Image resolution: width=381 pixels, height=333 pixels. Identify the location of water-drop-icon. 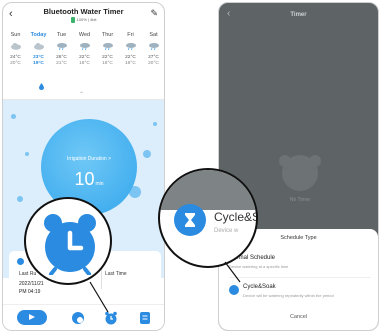
(41, 86).